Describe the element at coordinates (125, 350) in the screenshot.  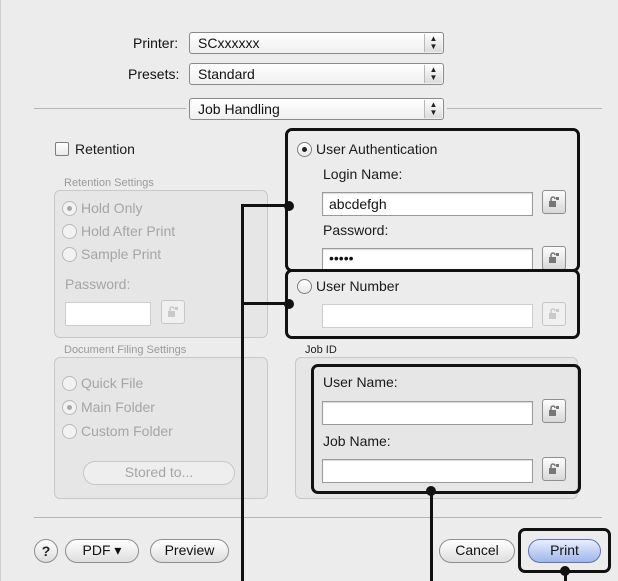
I see `document-filing-title: Document Filing Settings` at that location.